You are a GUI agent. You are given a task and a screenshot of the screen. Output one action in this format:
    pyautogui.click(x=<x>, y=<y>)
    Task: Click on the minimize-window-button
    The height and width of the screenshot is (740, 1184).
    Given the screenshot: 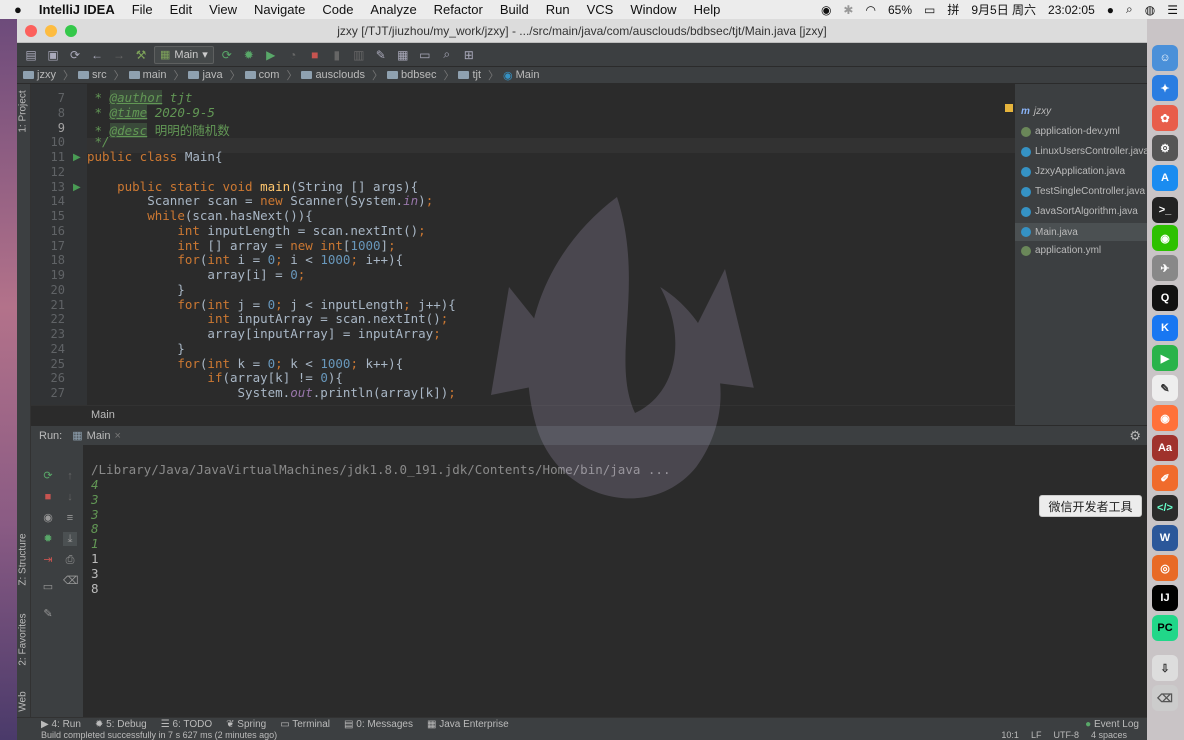 What is the action you would take?
    pyautogui.click(x=51, y=31)
    